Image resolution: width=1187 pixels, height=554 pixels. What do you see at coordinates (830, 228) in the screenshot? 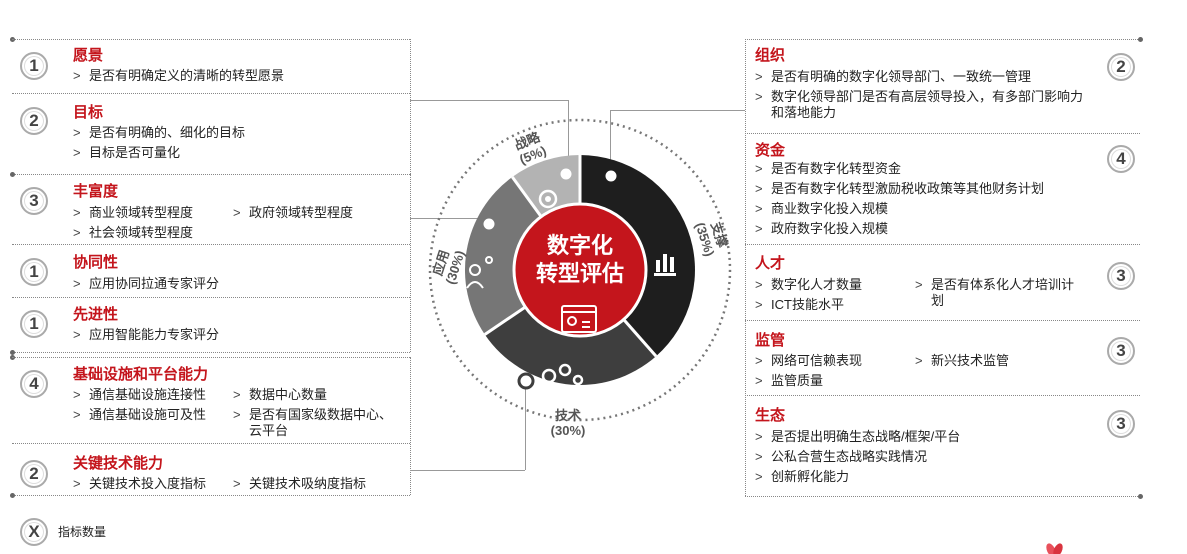
I see `item-fund-4-text: 政府数字化投入规模` at bounding box center [830, 228].